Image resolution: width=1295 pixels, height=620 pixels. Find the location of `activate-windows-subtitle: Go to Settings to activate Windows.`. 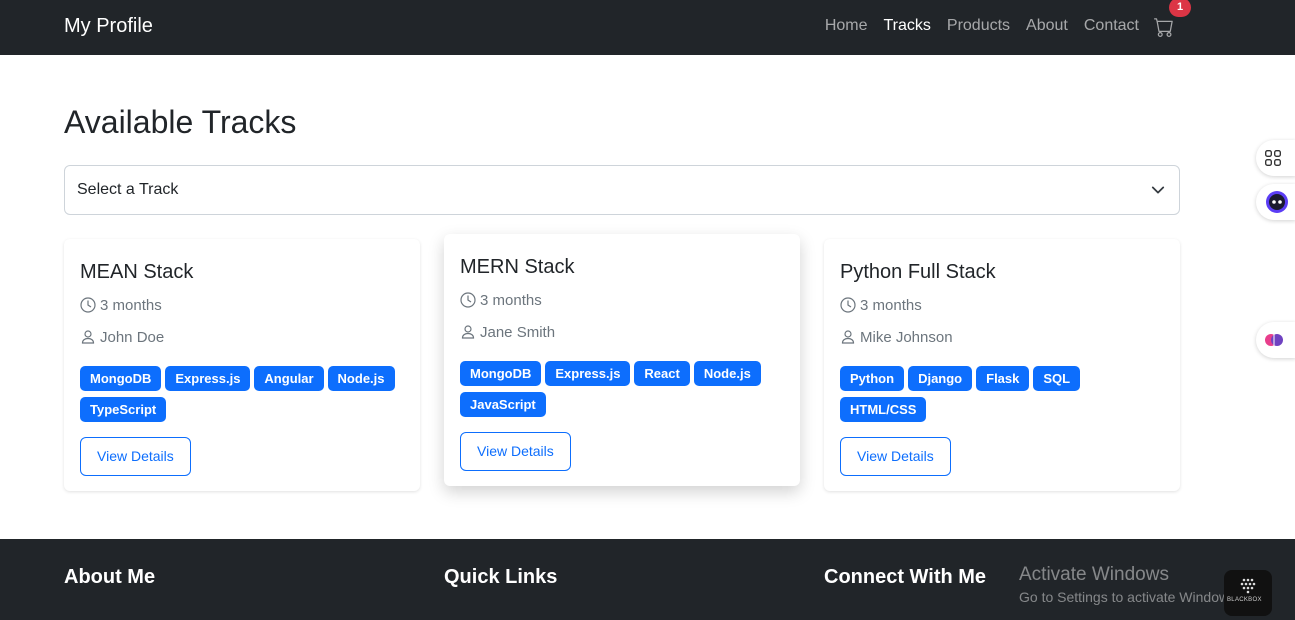

activate-windows-subtitle: Go to Settings to activate Windows. is located at coordinates (1129, 597).